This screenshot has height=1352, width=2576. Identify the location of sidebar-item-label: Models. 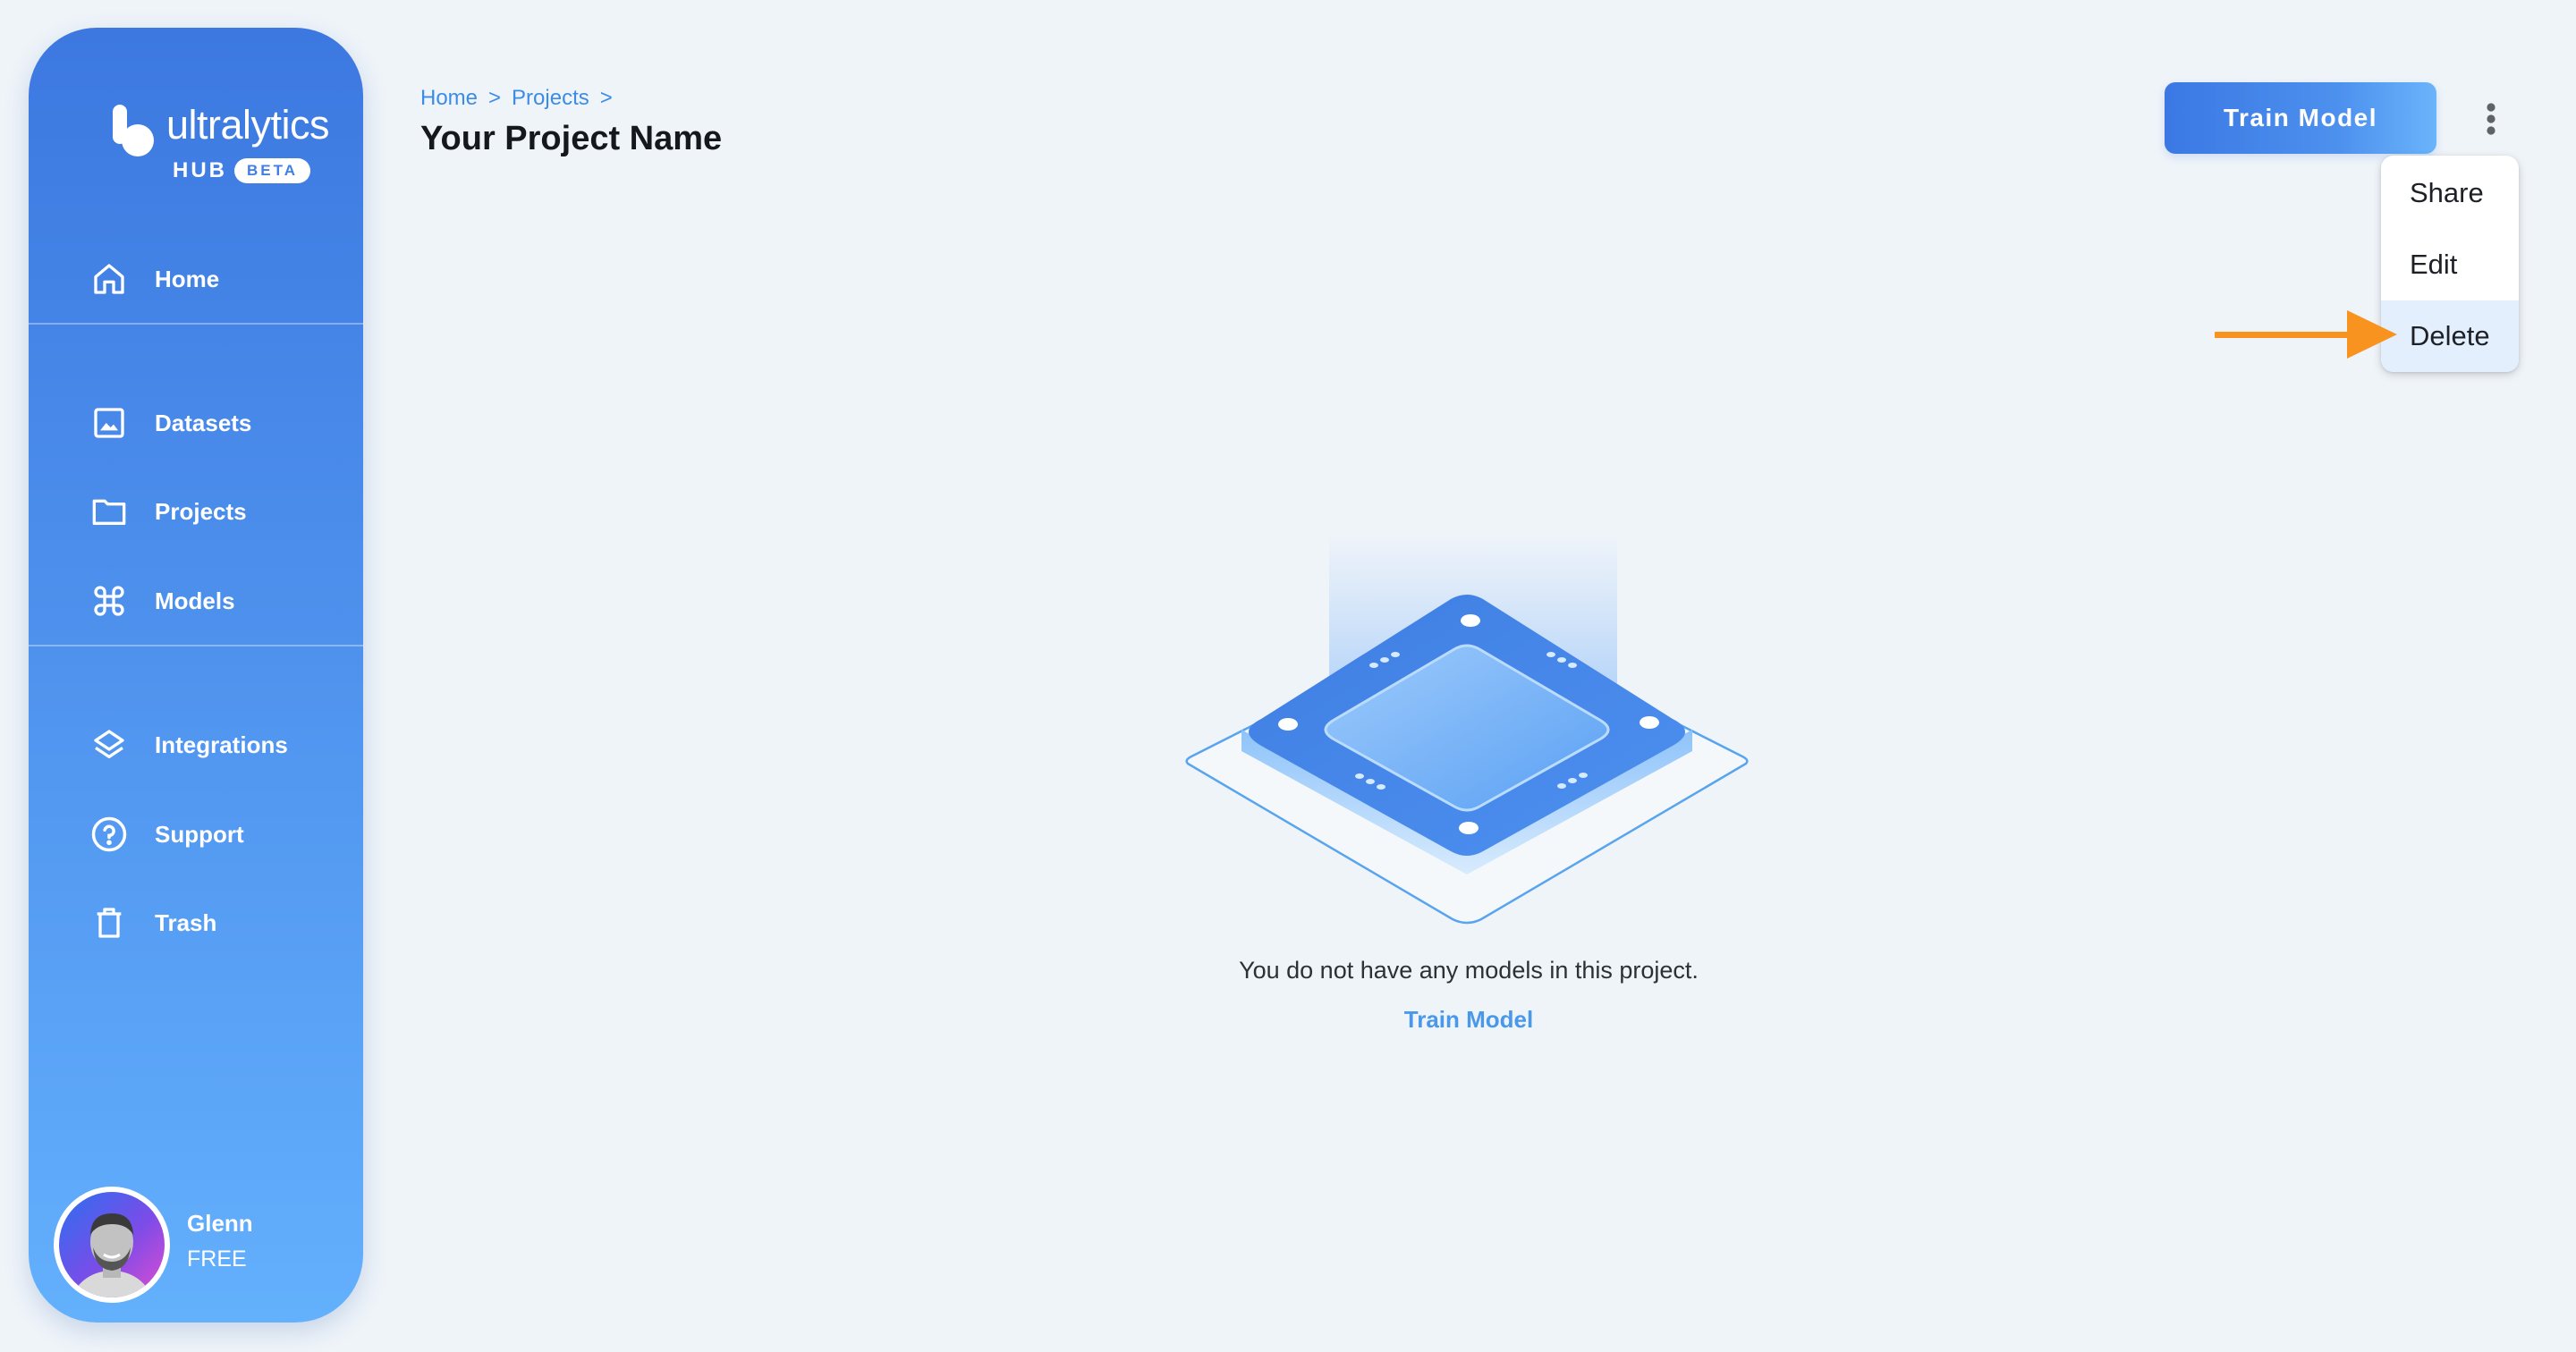
(195, 600).